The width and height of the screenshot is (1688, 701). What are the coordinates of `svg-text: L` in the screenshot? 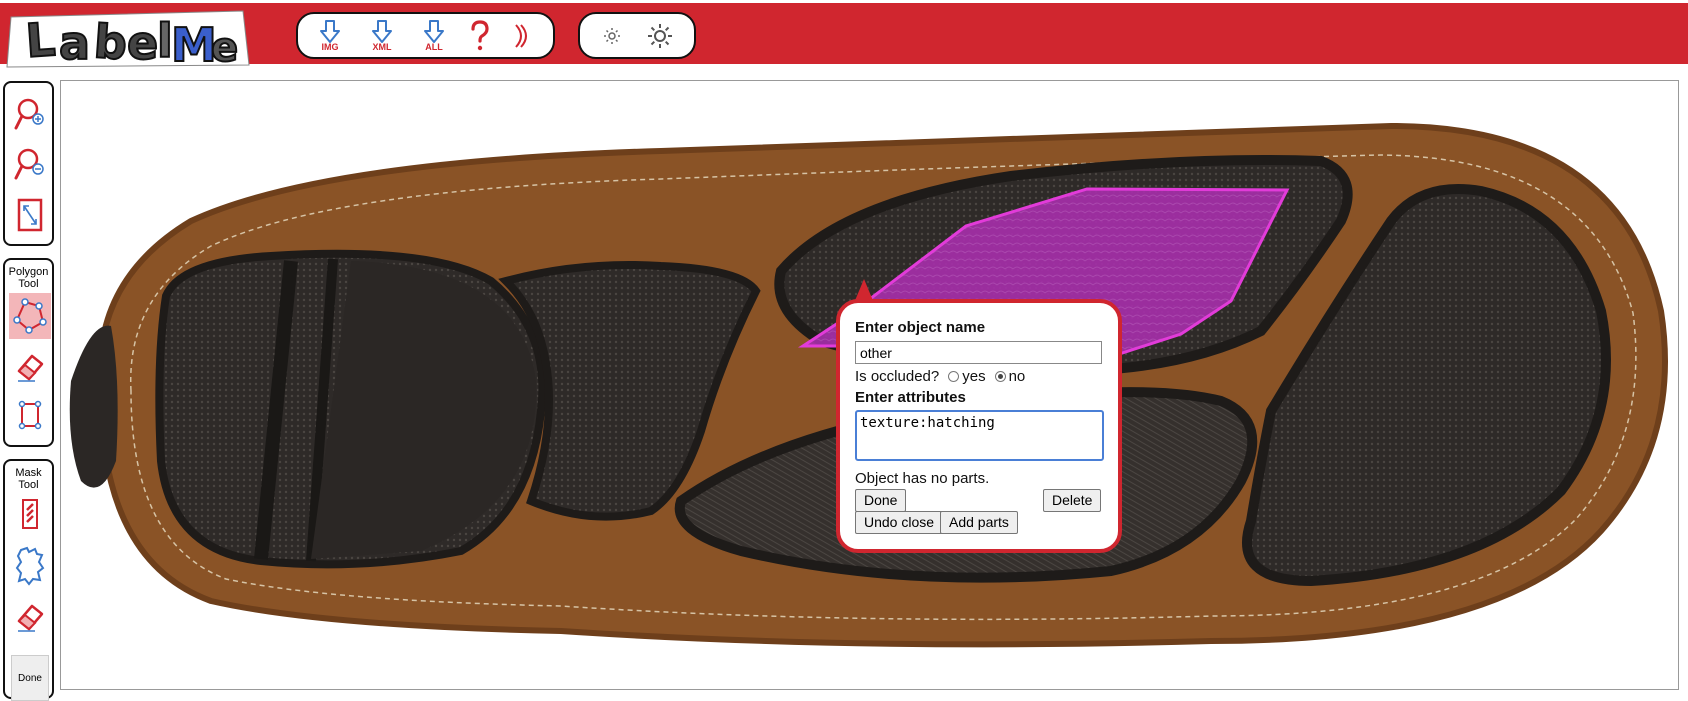 It's located at (40, 40).